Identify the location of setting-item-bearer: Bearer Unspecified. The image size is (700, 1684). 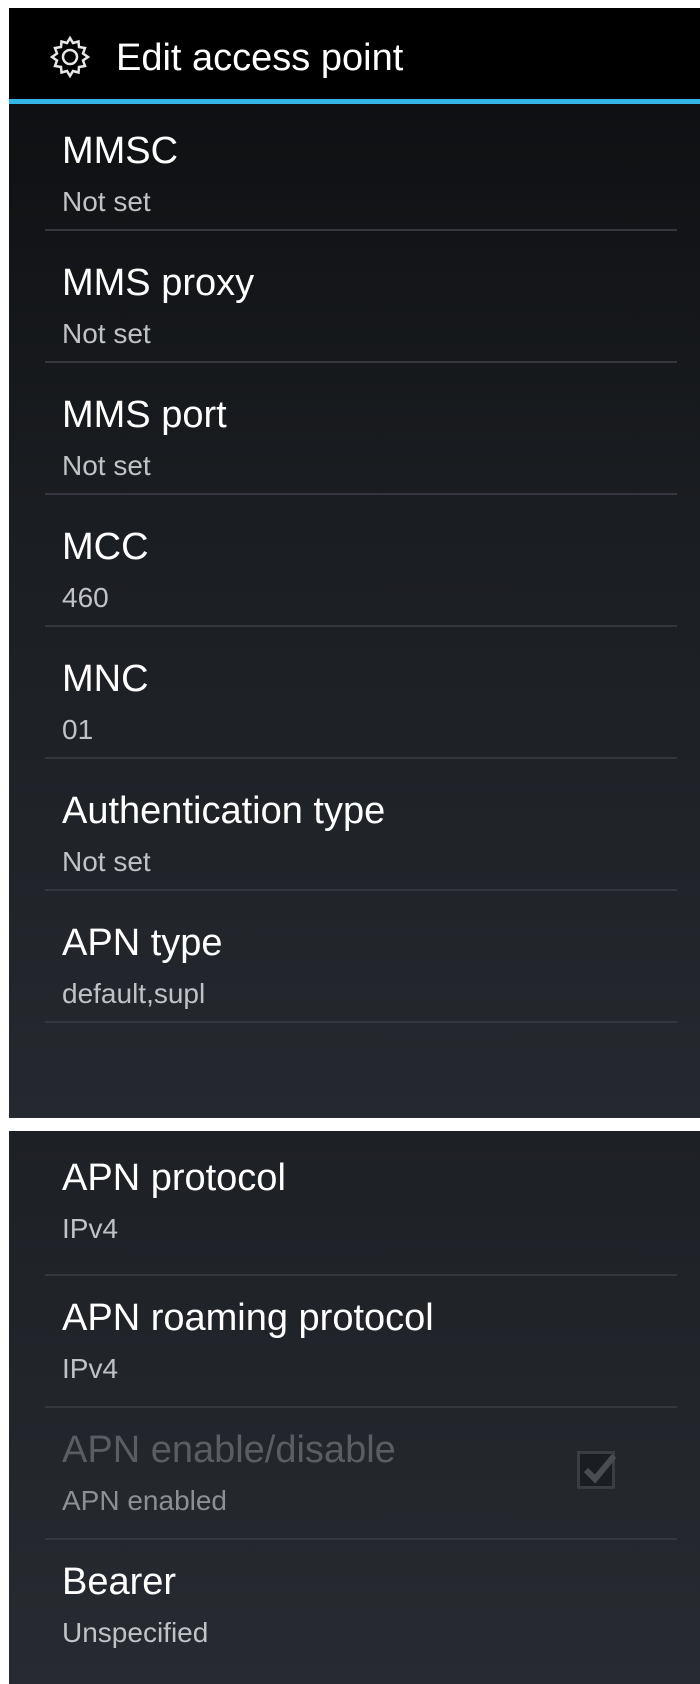
(354, 1605).